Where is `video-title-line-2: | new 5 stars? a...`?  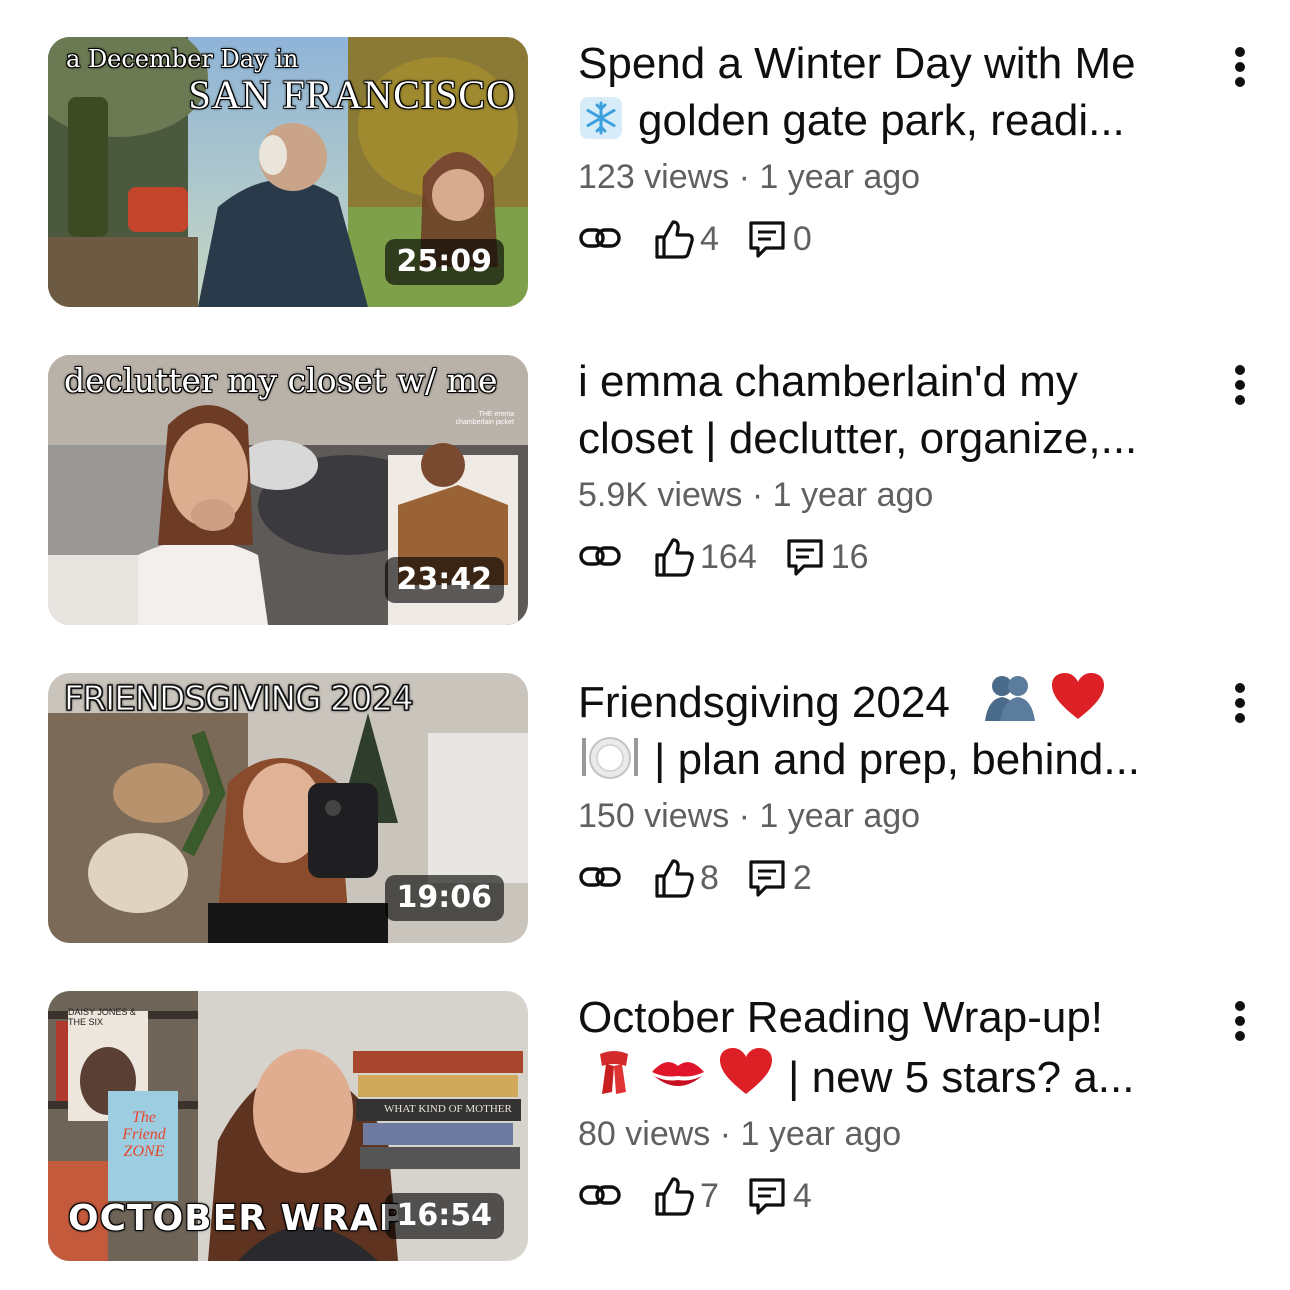 video-title-line-2: | new 5 stars? a... is located at coordinates (961, 1077).